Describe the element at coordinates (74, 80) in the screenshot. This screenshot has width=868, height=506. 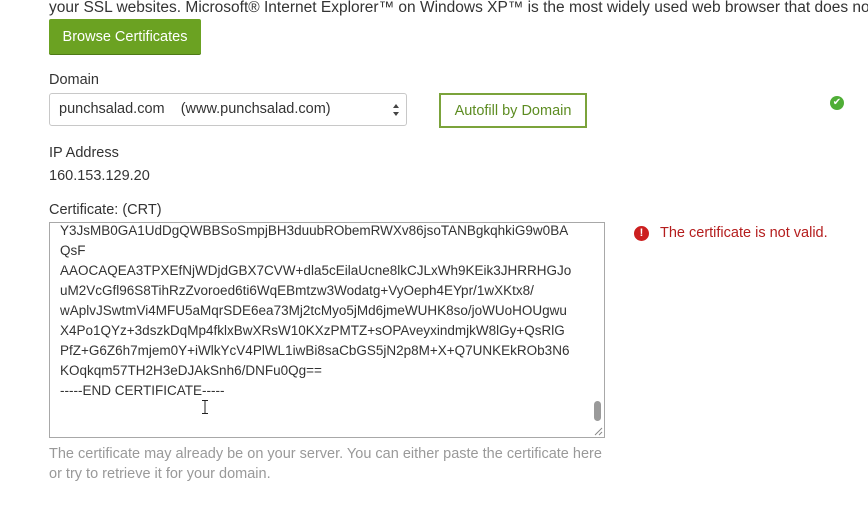
I see `domain-label: Domain` at that location.